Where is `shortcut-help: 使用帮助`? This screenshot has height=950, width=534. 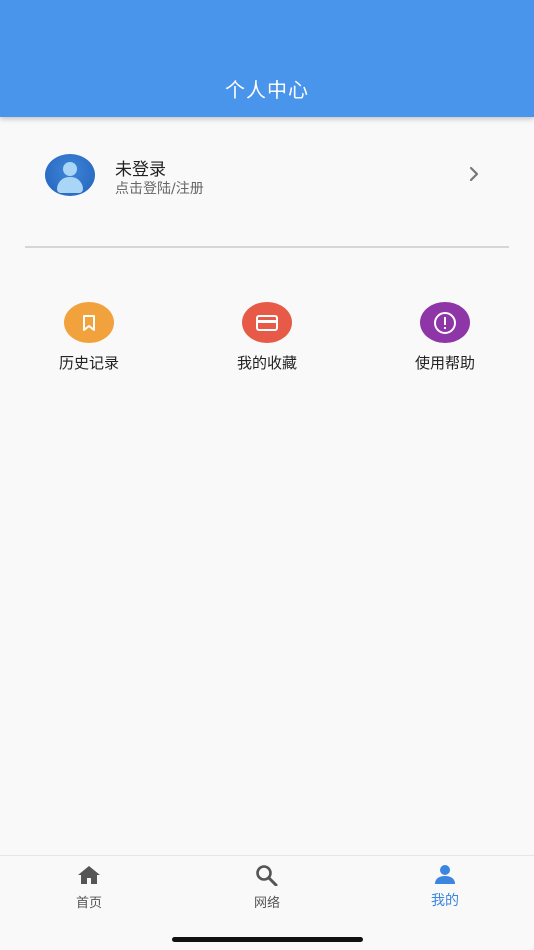
shortcut-help: 使用帮助 is located at coordinates (445, 342).